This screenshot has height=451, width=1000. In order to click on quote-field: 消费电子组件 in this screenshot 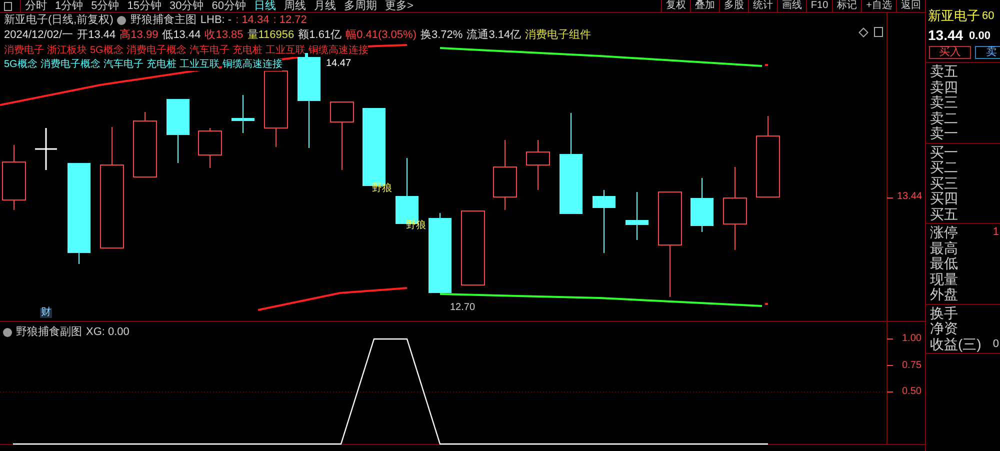, I will do `click(558, 33)`.